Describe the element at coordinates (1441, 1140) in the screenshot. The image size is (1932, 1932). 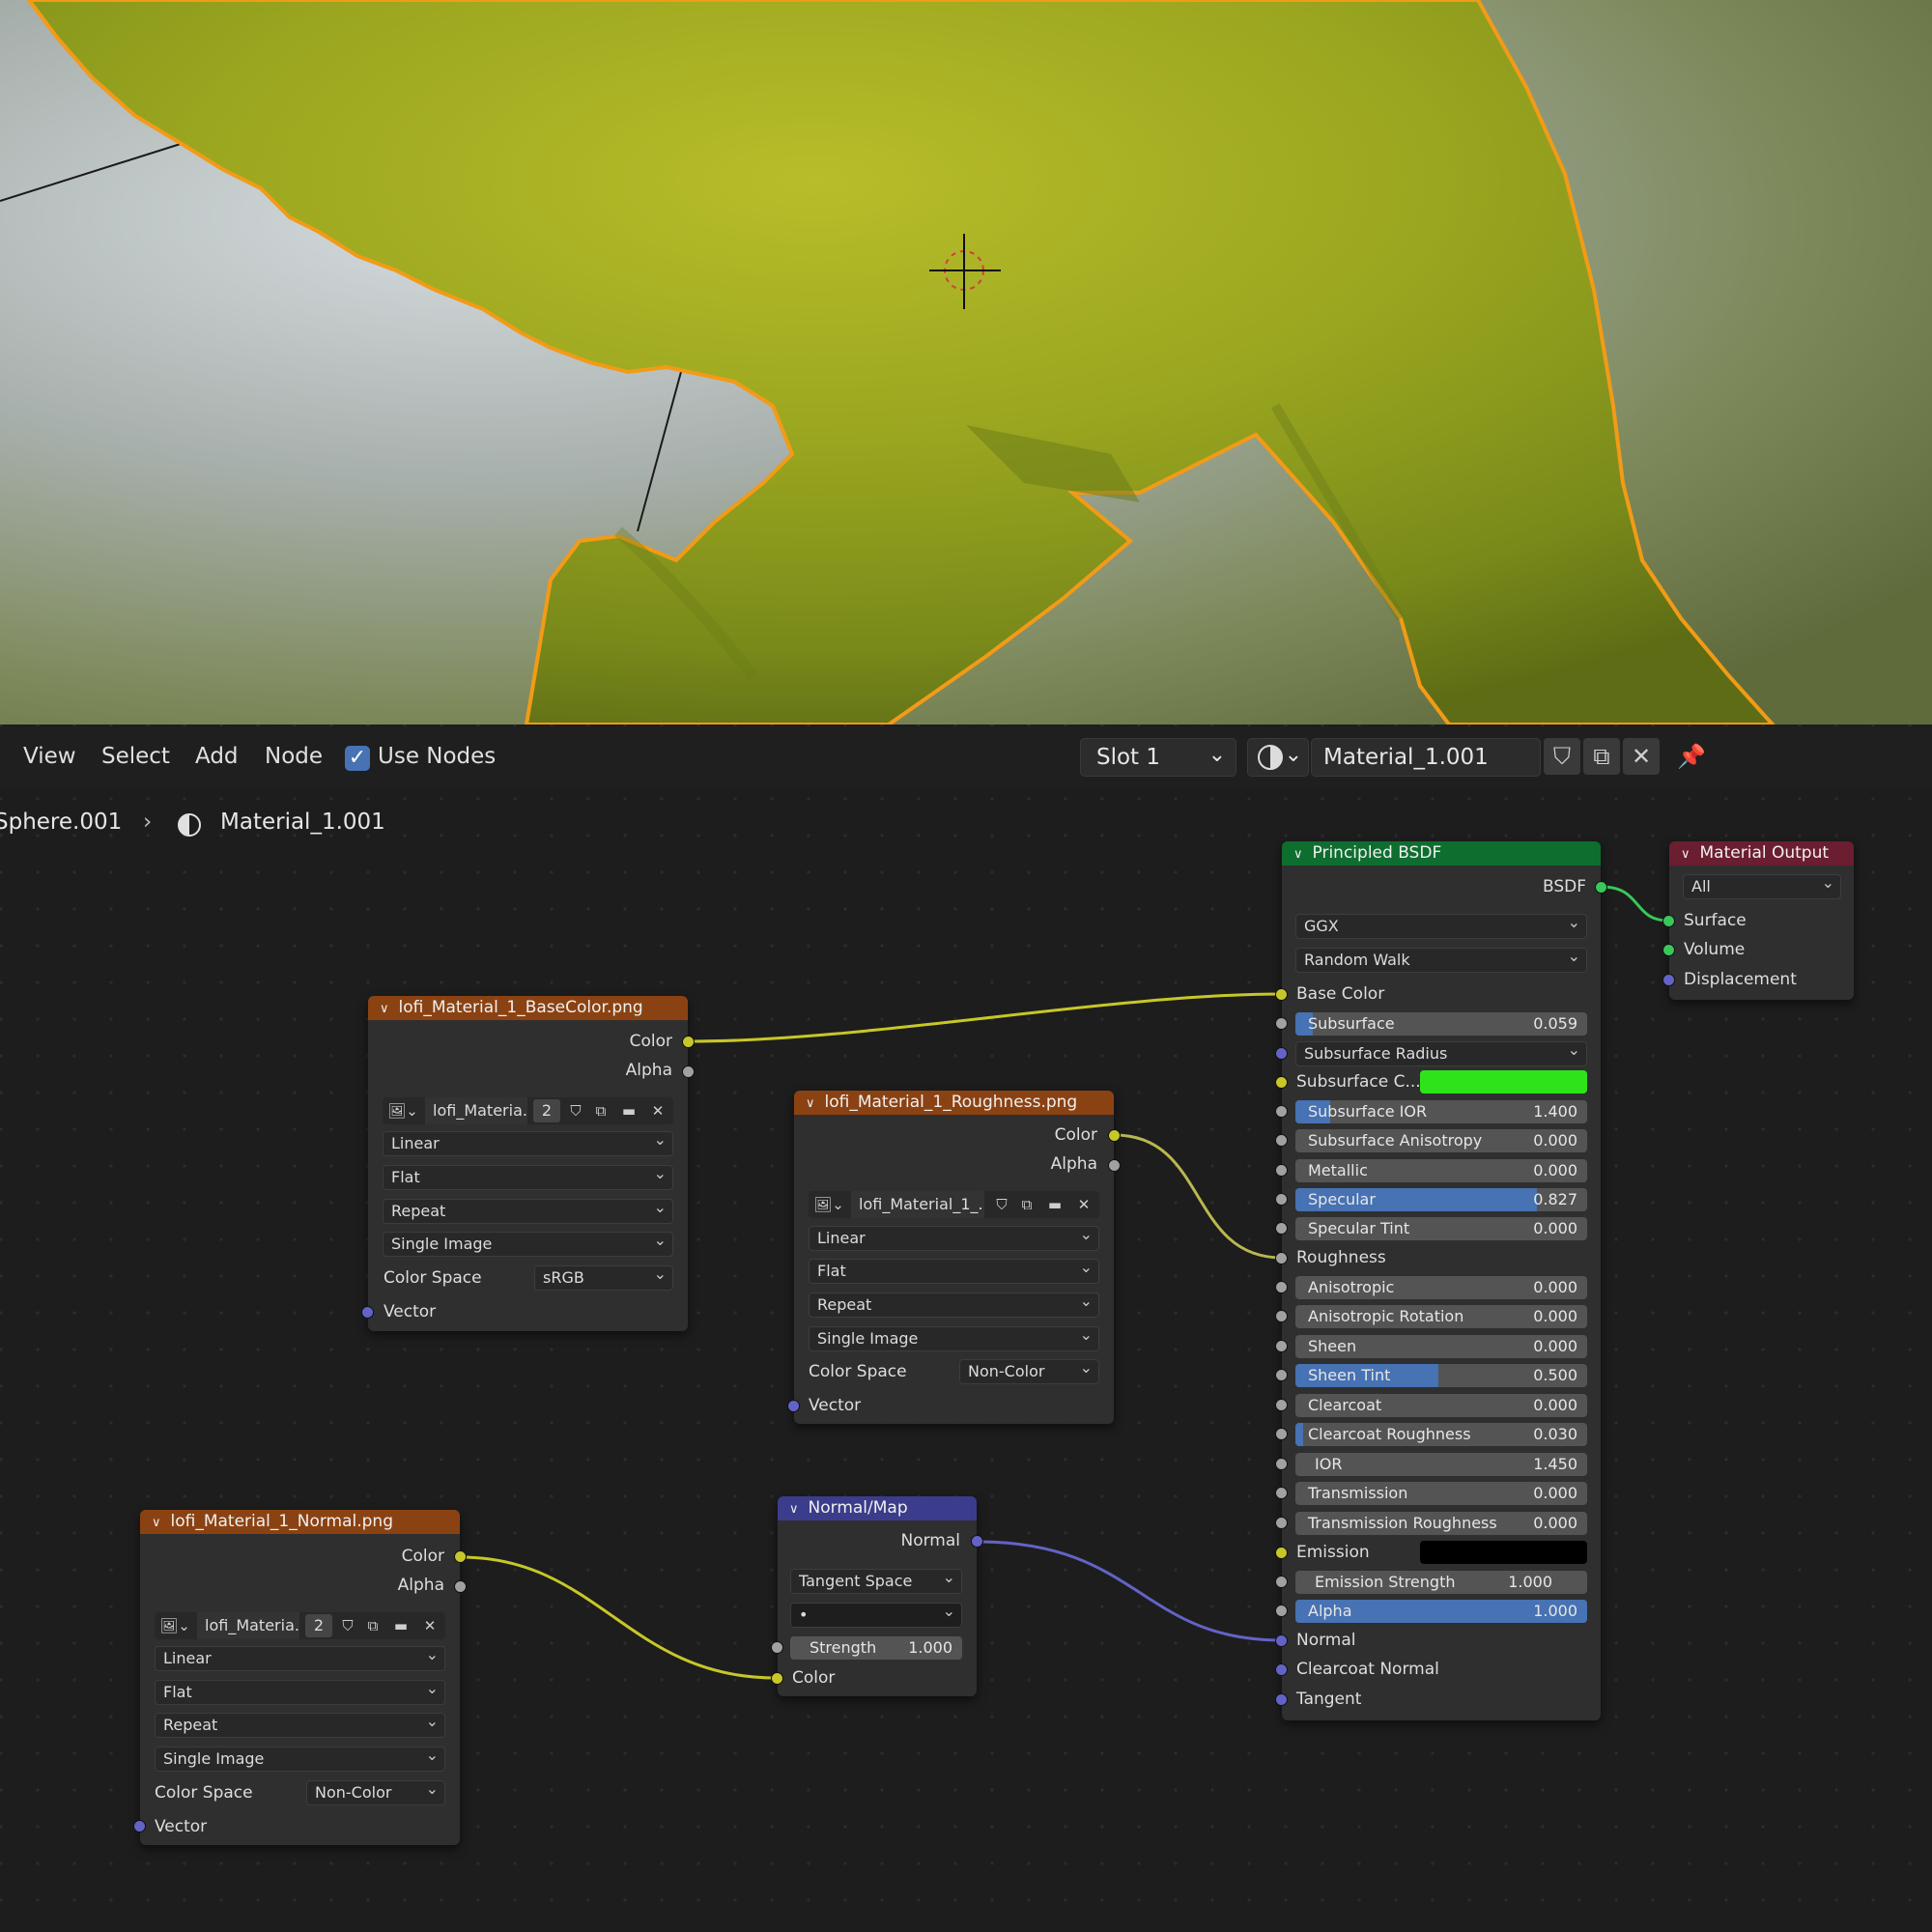
I see `subsurface-anisotropy-slider: Subsurface Anisotropy 0.000` at that location.